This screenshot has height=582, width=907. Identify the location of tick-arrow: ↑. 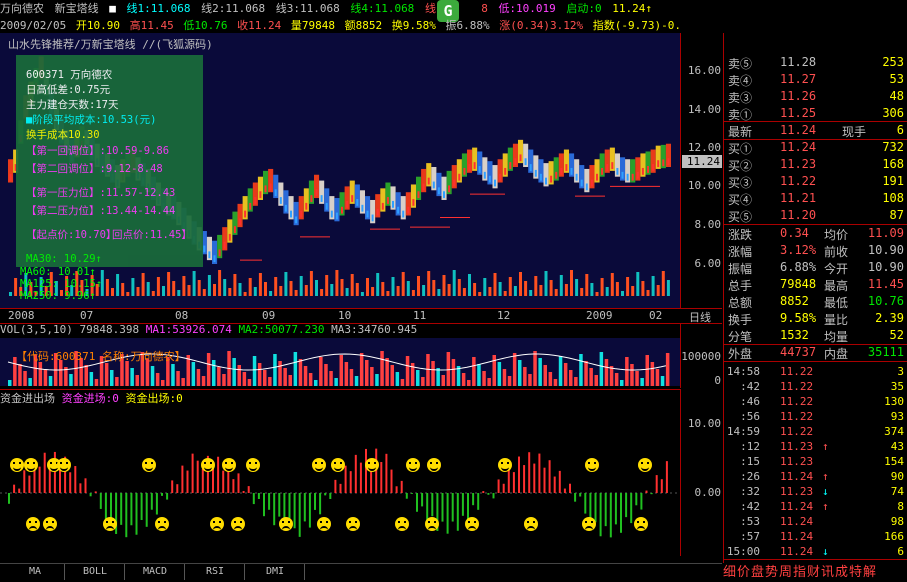
(825, 506).